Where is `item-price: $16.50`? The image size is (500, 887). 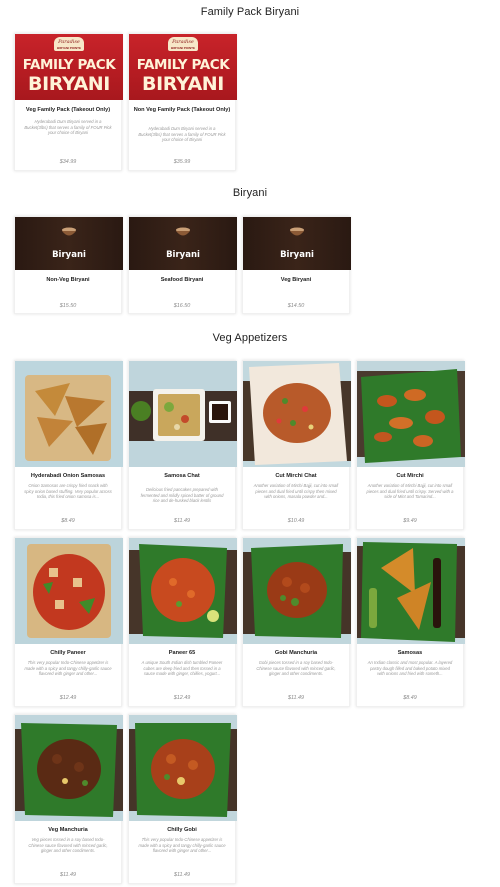
item-price: $16.50 is located at coordinates (182, 306).